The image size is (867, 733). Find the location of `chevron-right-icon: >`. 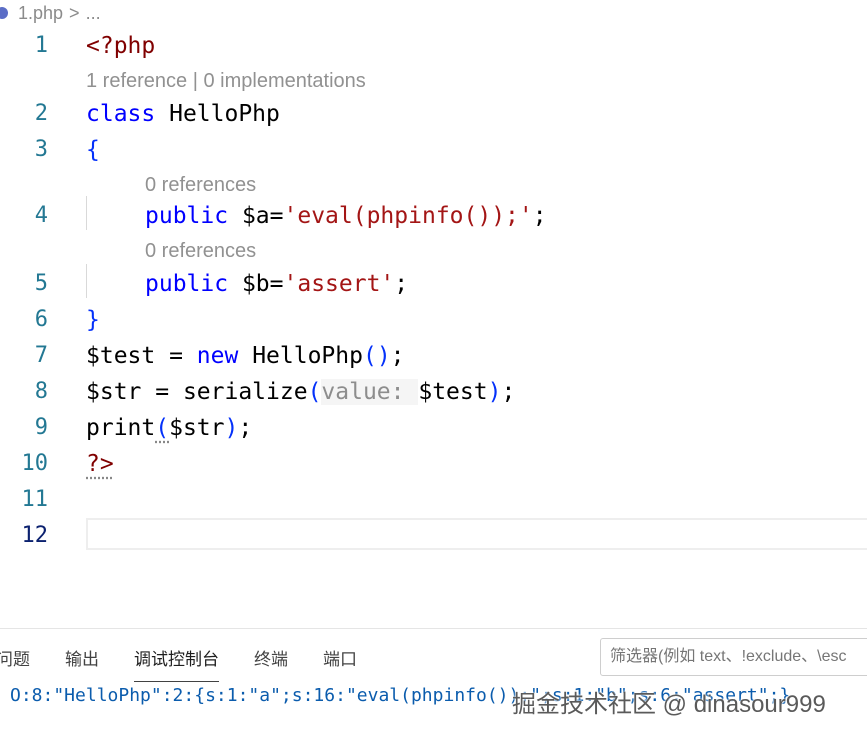

chevron-right-icon: > is located at coordinates (74, 12).